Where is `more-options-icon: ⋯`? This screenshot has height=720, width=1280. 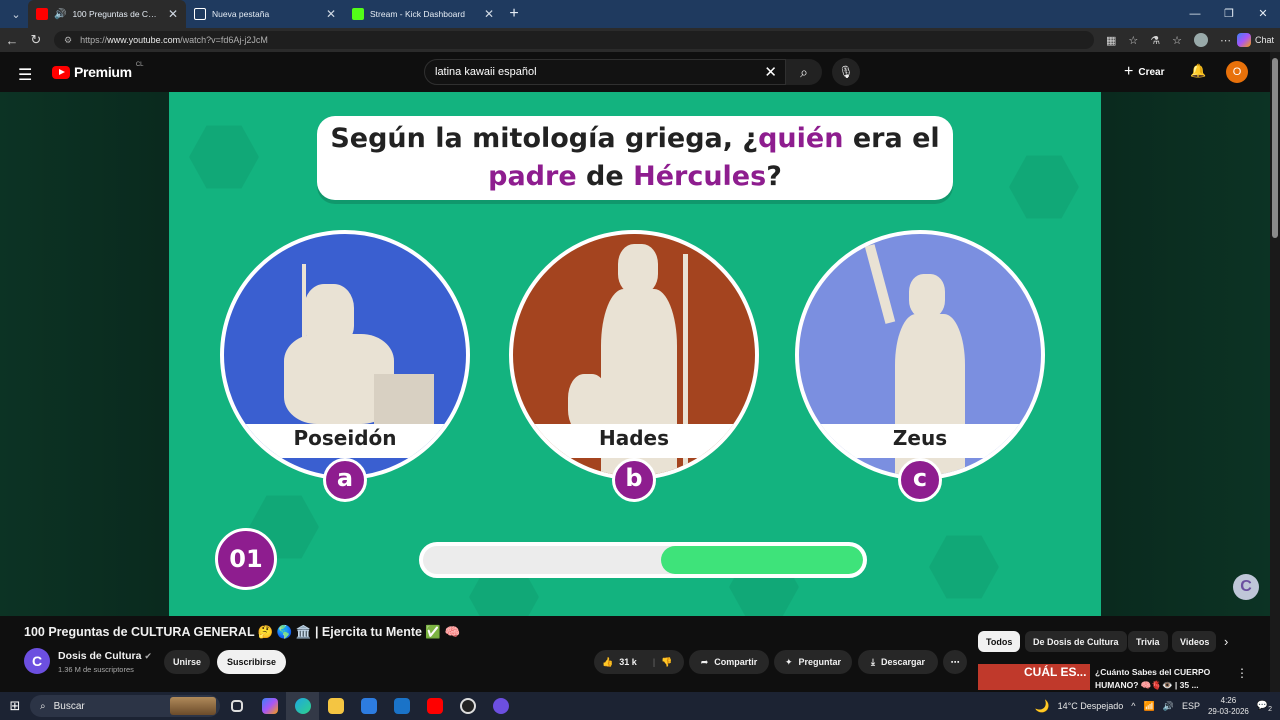 more-options-icon: ⋯ is located at coordinates (1225, 40).